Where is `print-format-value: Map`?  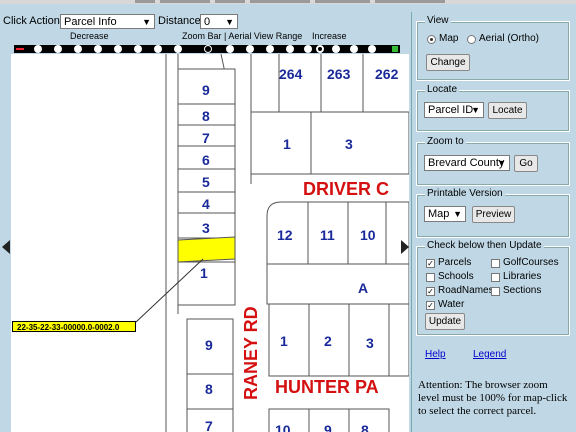 print-format-value: Map is located at coordinates (439, 214).